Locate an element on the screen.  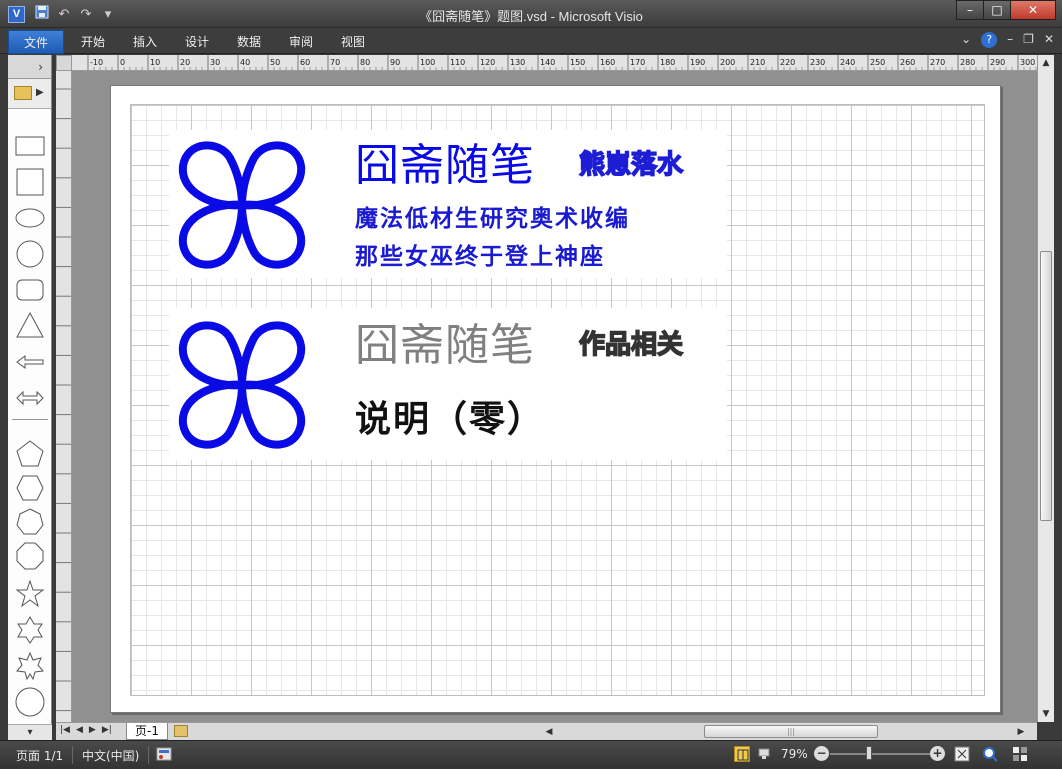
tab-insert: 插入 is located at coordinates (145, 42).